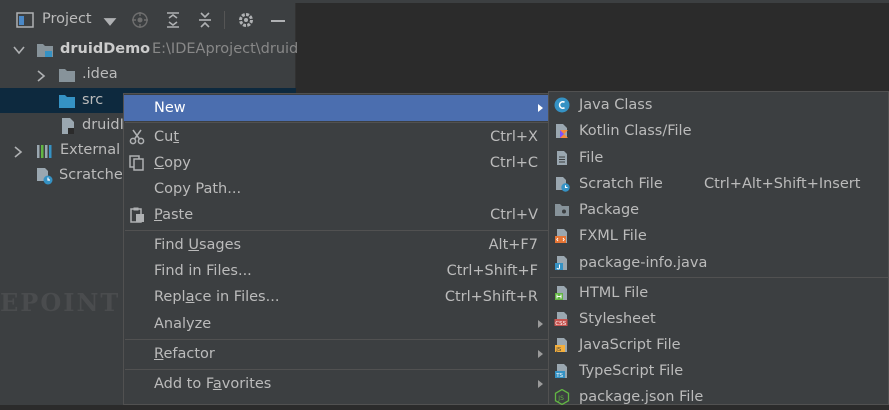  What do you see at coordinates (561, 236) in the screenshot?
I see `fxml-icon` at bounding box center [561, 236].